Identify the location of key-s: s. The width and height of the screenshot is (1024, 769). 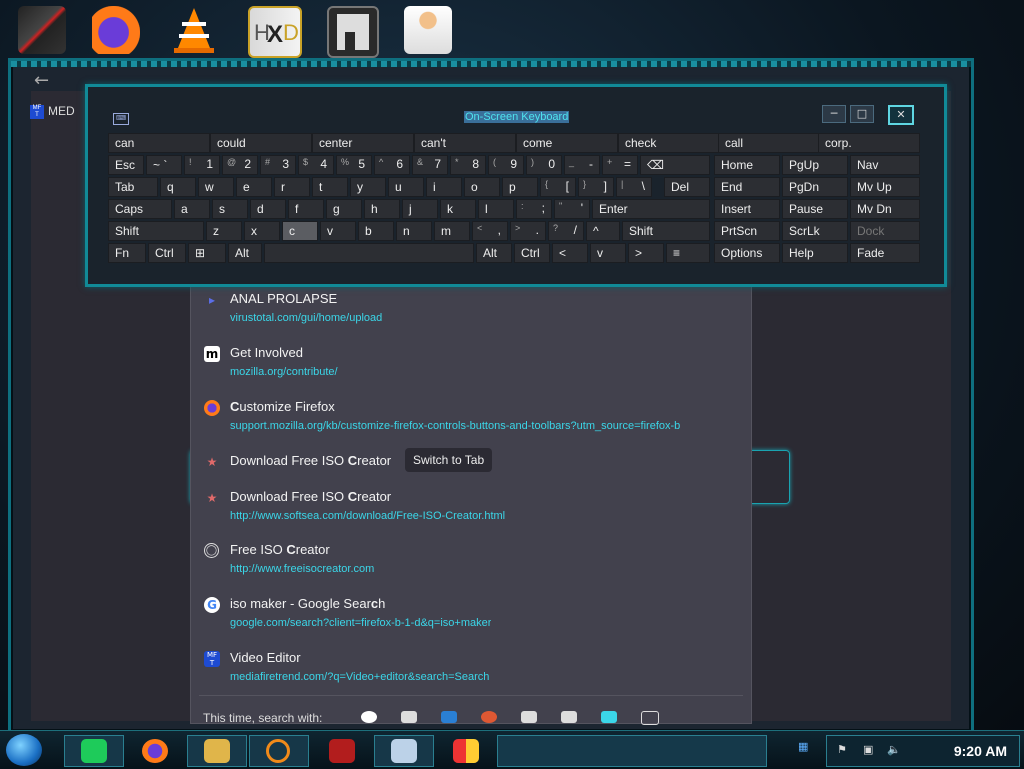
(230, 209).